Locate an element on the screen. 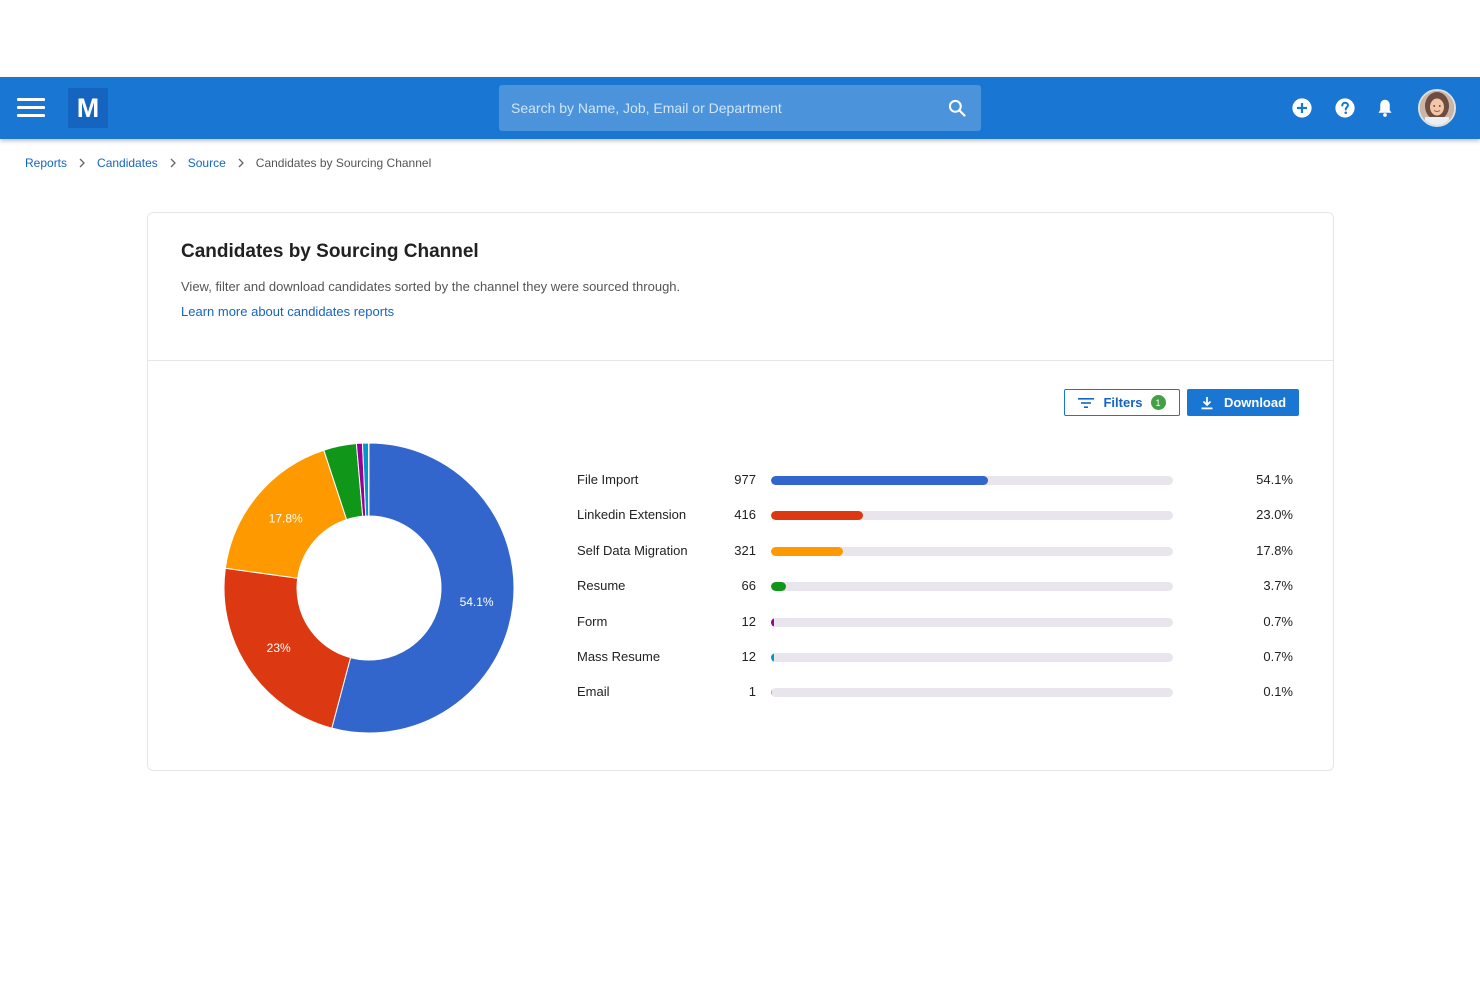 The width and height of the screenshot is (1480, 987). top-app-bar: M is located at coordinates (740, 108).